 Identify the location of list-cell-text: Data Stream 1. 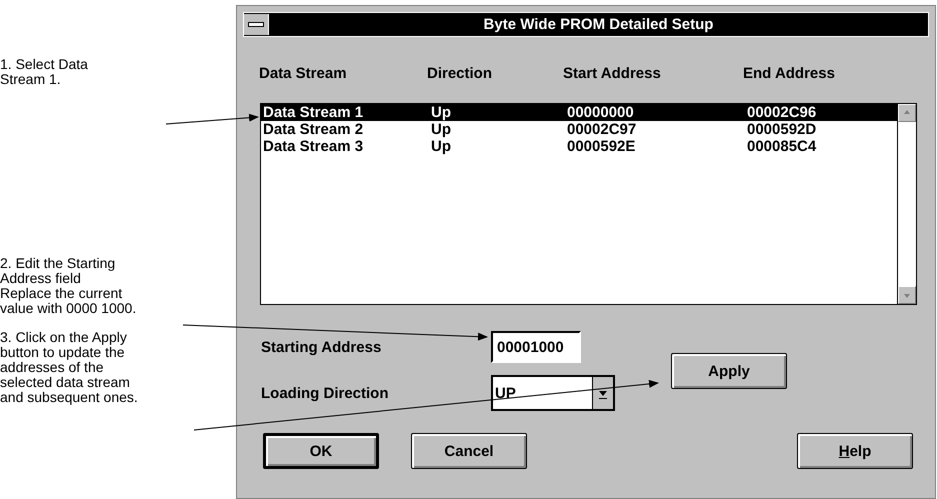
(313, 112).